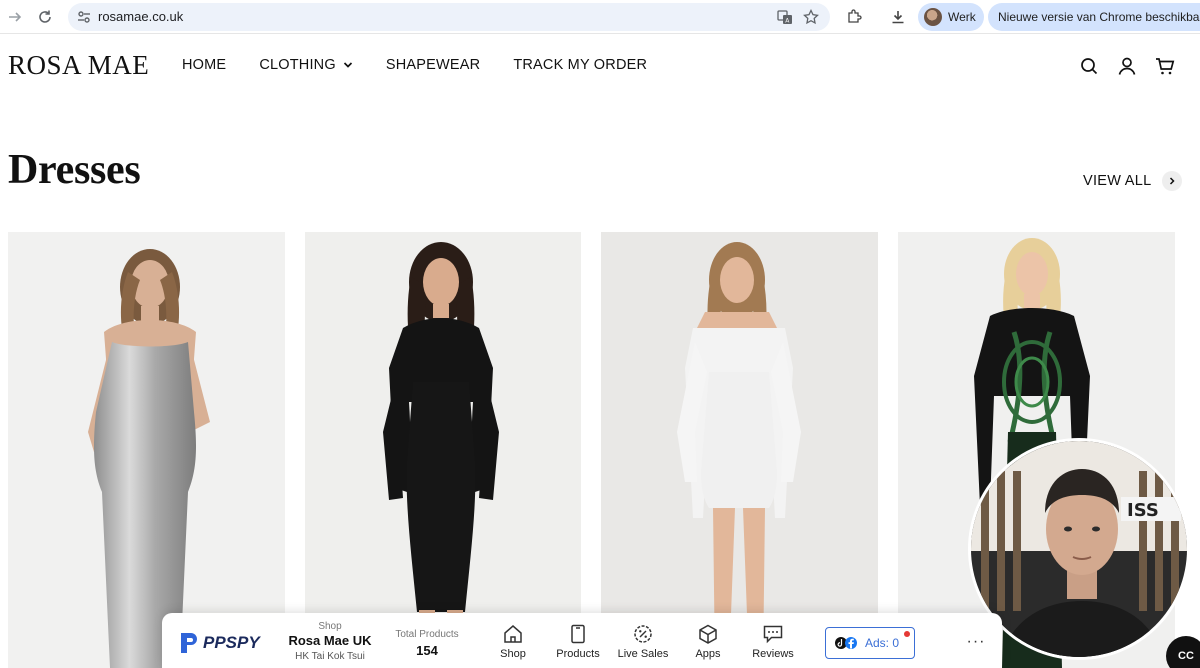 This screenshot has height=668, width=1200. Describe the element at coordinates (1165, 66) in the screenshot. I see `cart-icon` at that location.